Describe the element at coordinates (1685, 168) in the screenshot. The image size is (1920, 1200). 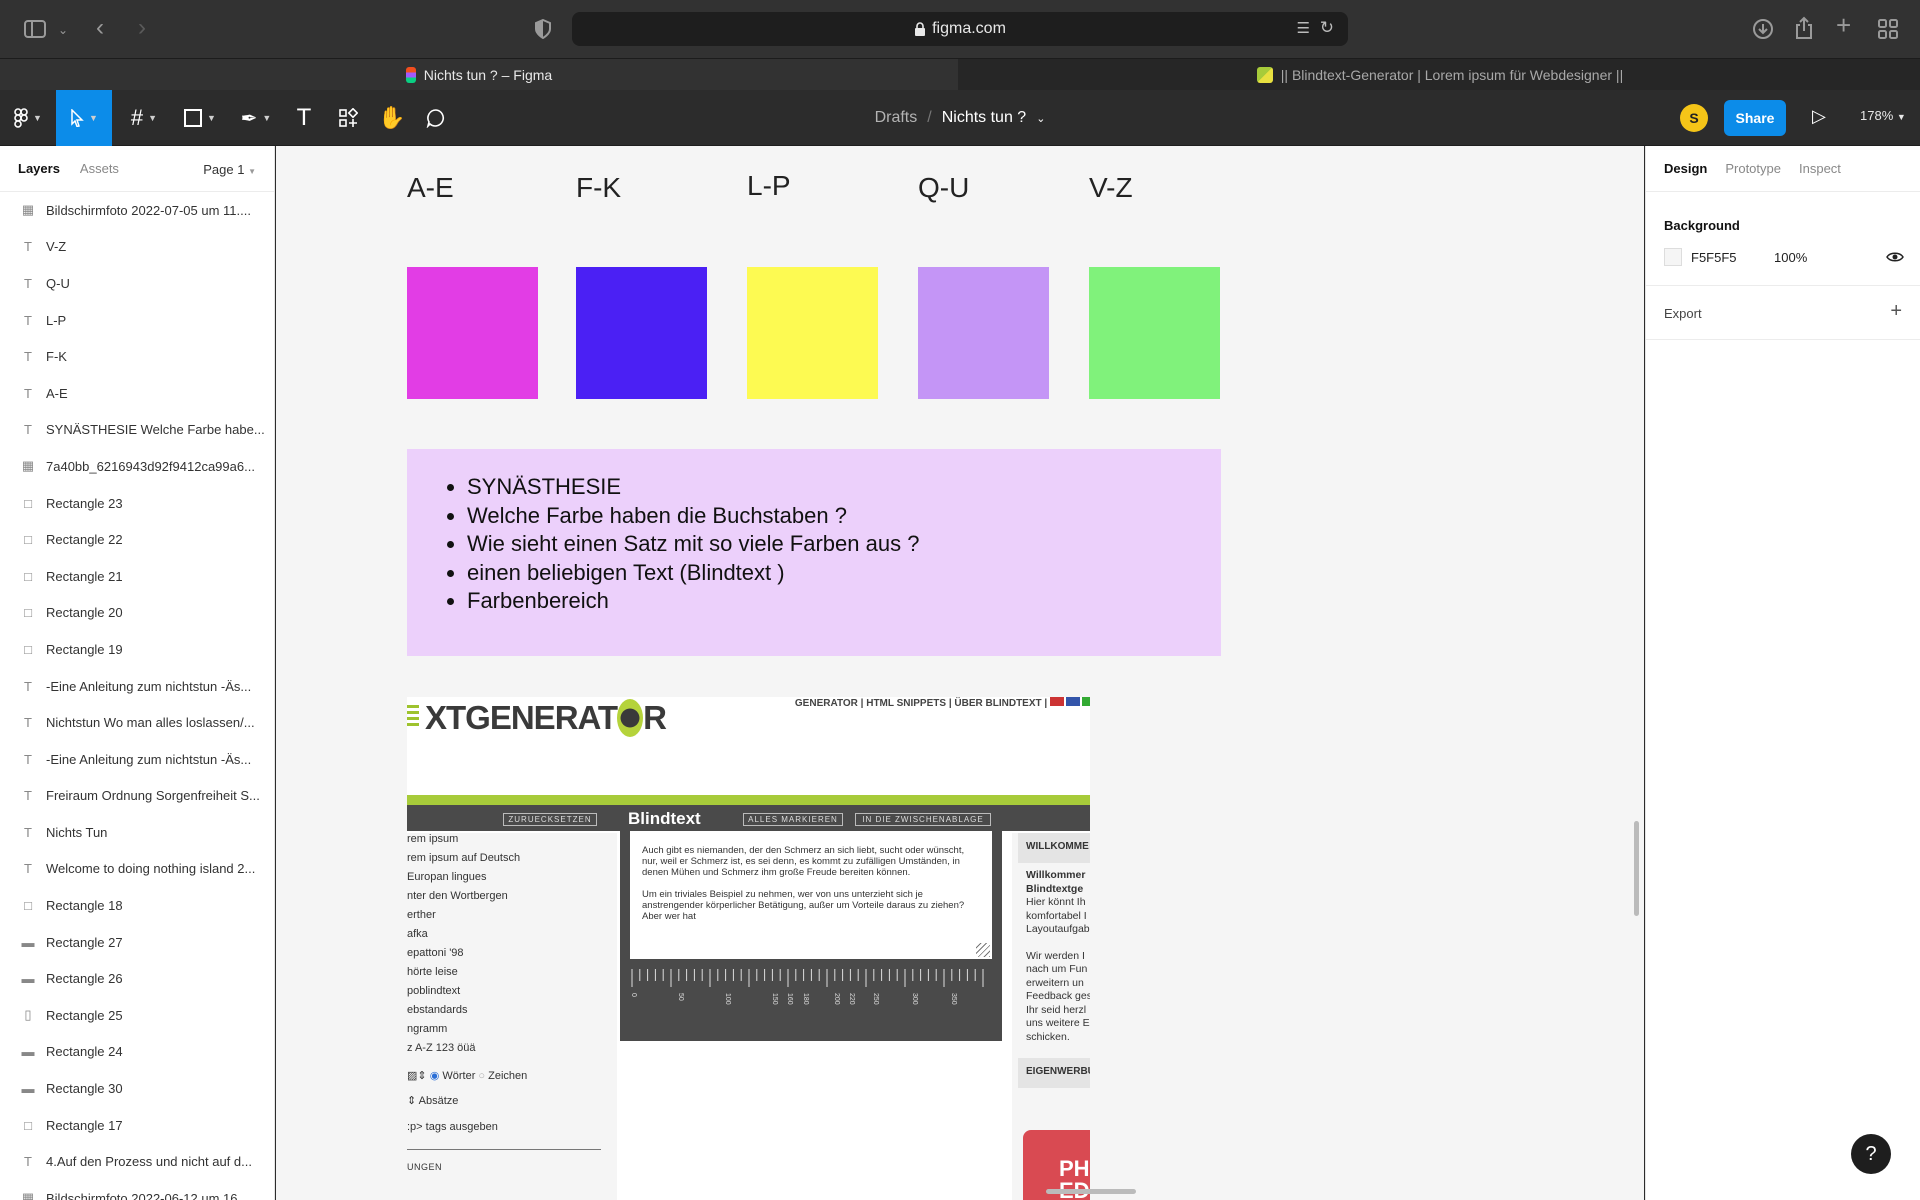
I see `tab-design: Design` at that location.